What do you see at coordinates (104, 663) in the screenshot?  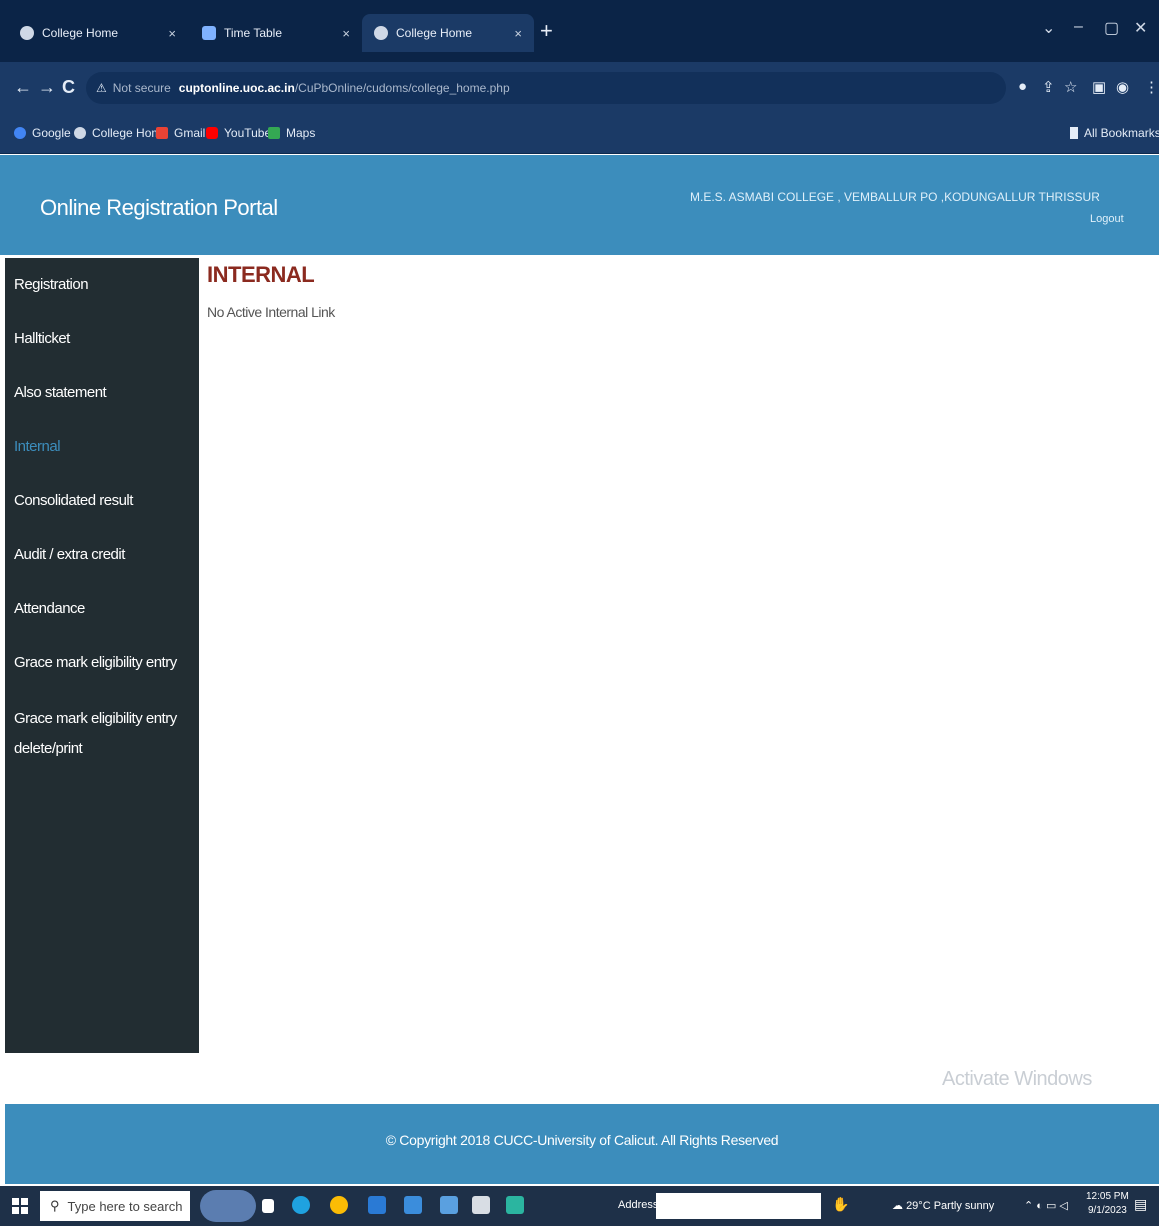 I see `sidebar-item-grace-mark-entry: Grace mark eligibility entry` at bounding box center [104, 663].